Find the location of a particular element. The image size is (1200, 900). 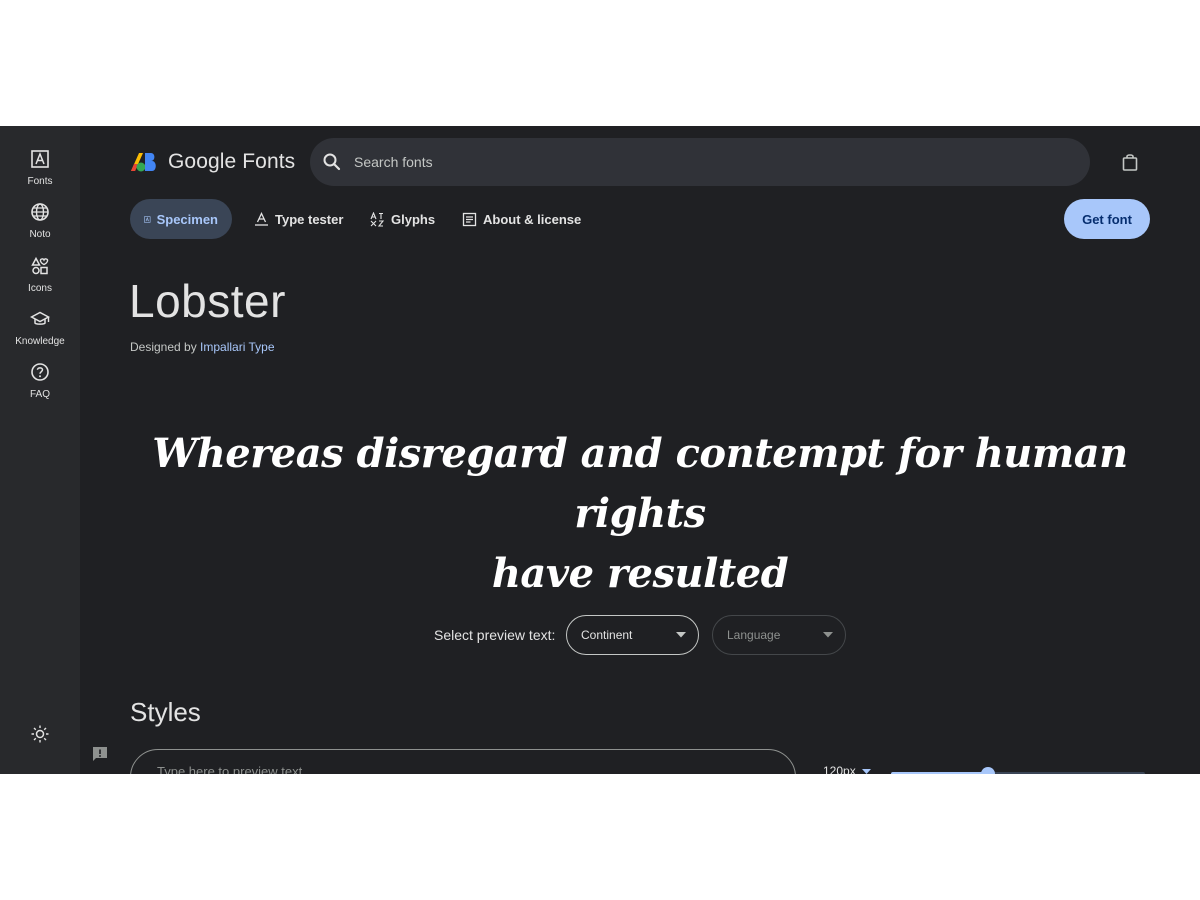

google-fonts-logo-icon is located at coordinates (143, 162).